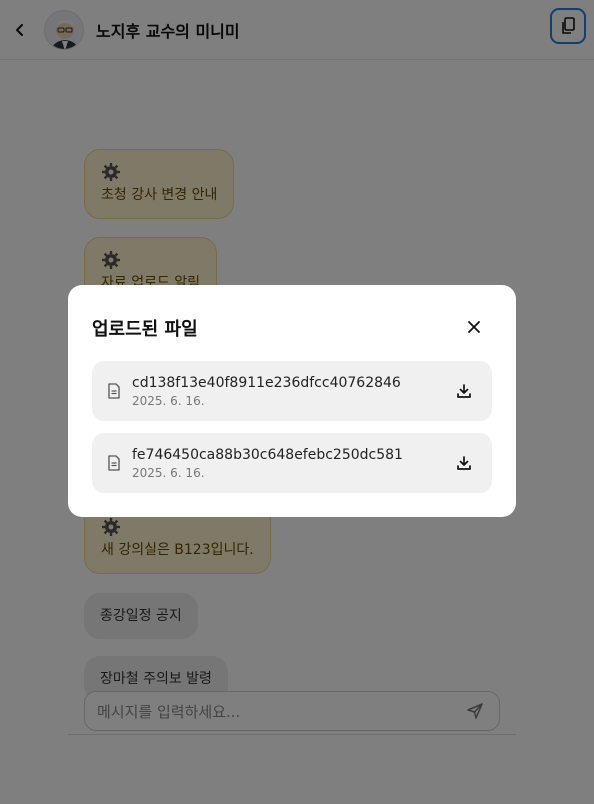  I want to click on close-button, so click(474, 327).